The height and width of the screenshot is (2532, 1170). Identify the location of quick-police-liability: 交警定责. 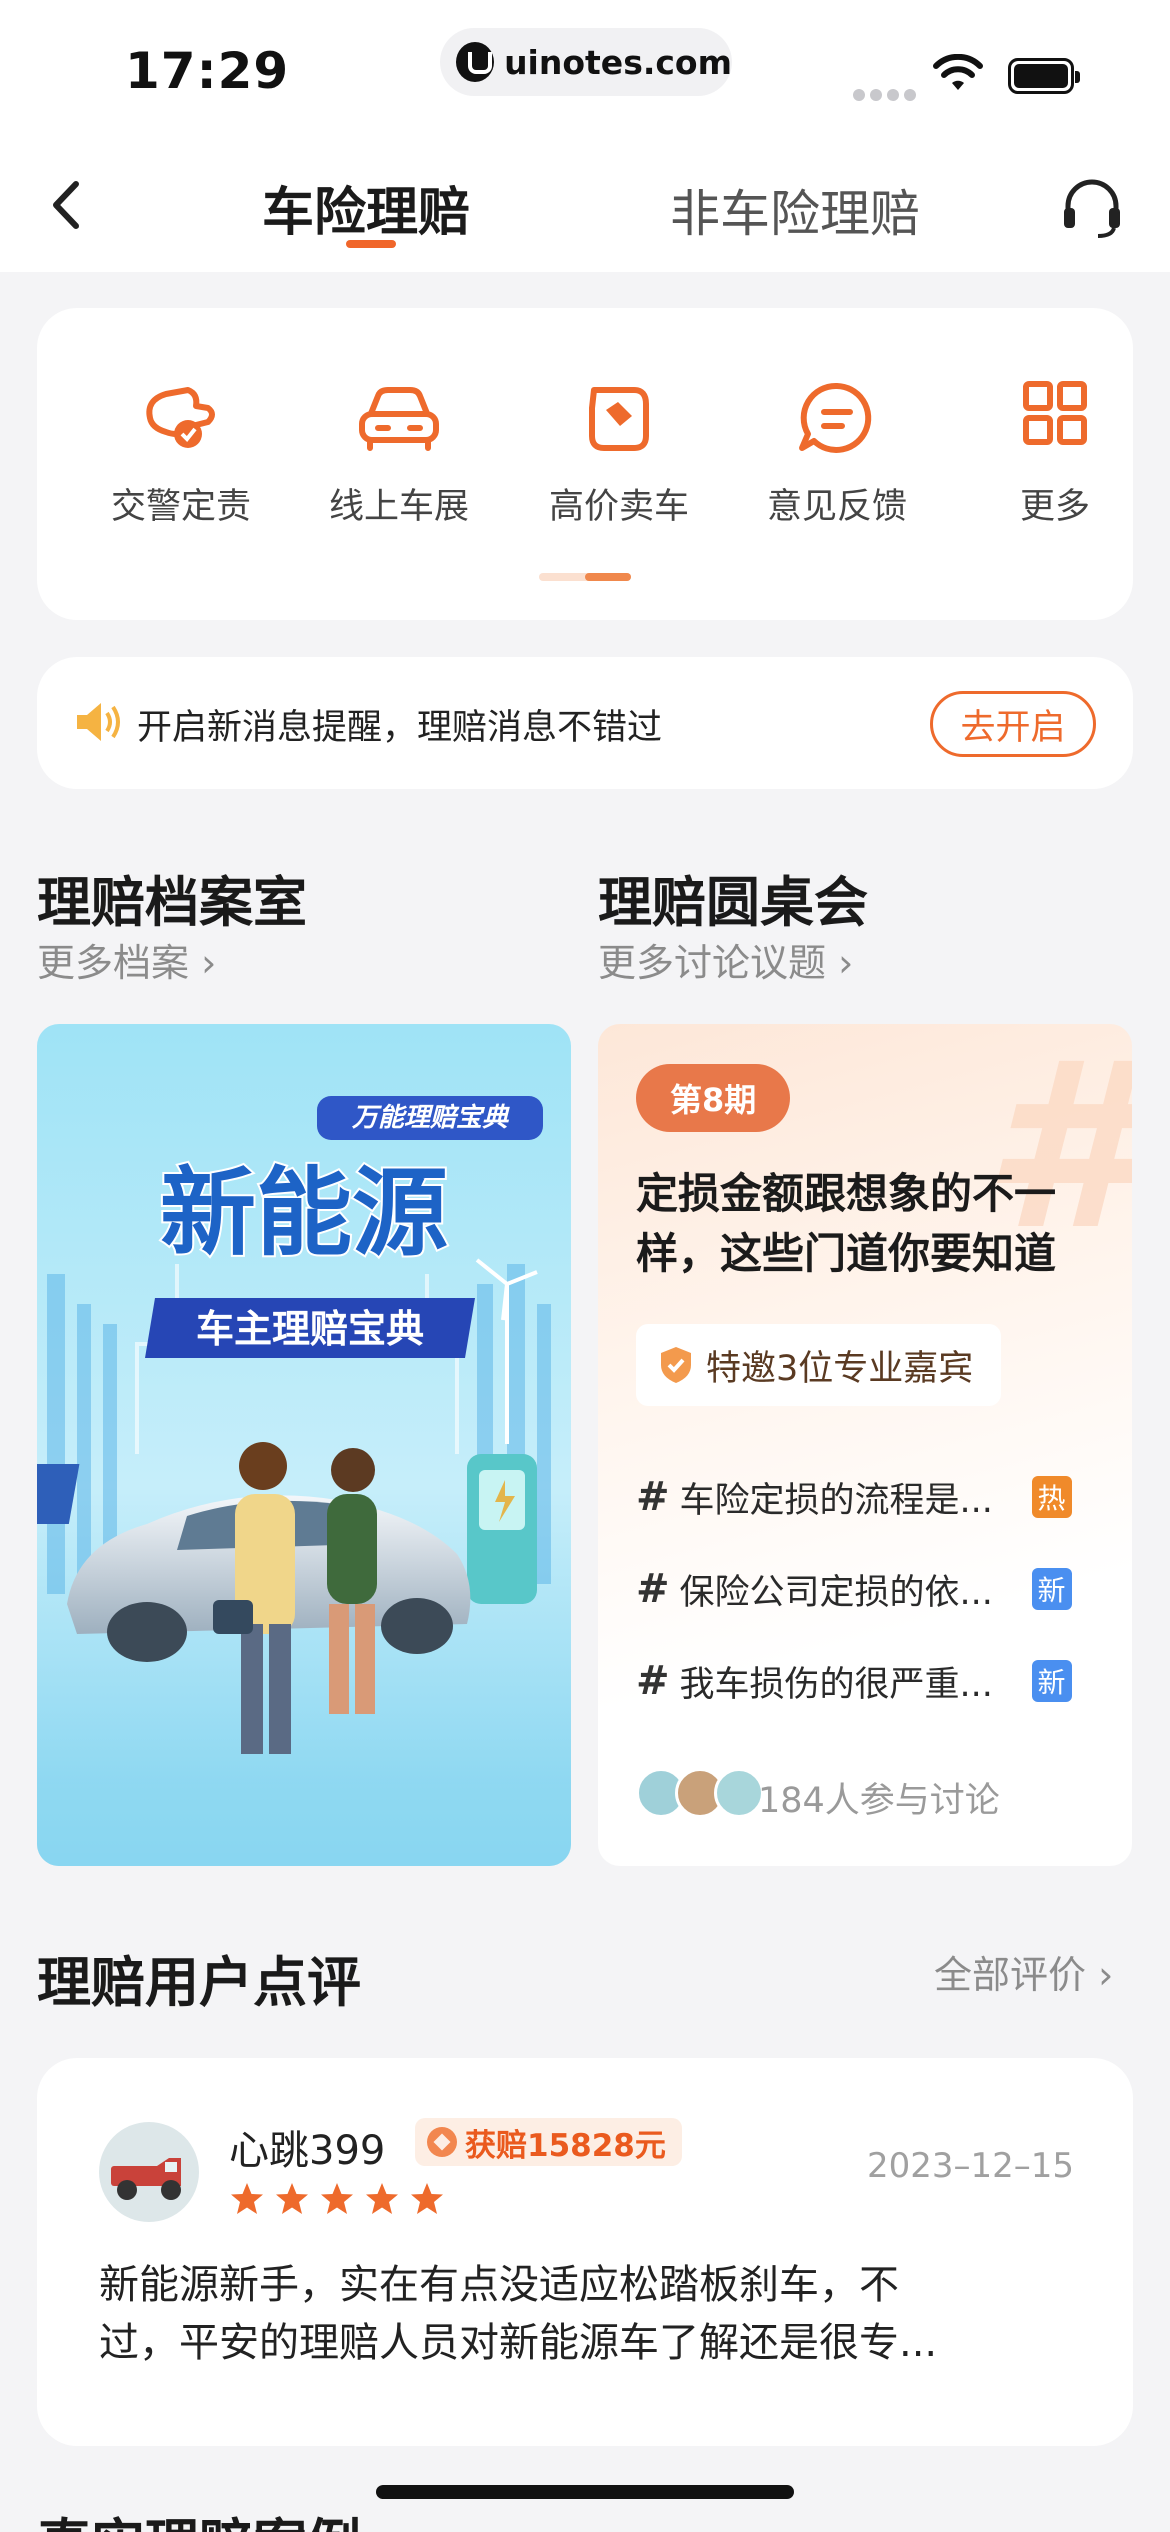
(181, 453).